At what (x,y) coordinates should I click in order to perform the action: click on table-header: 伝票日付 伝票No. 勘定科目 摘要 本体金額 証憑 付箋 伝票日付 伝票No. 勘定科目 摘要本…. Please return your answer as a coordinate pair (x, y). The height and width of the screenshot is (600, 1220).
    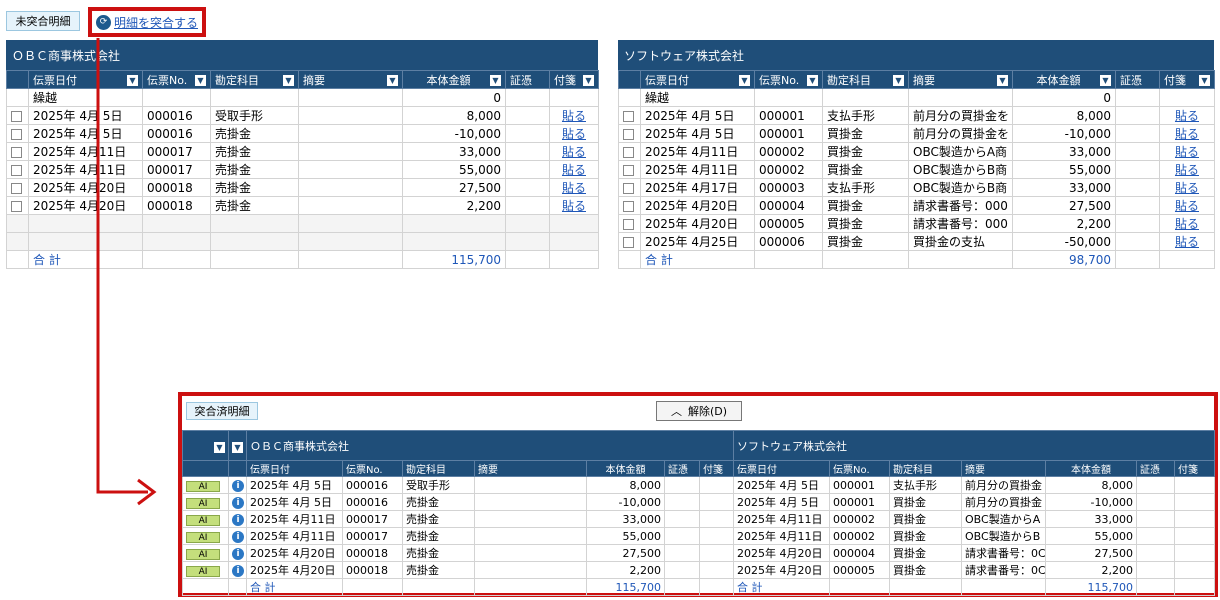
    Looking at the image, I should click on (699, 468).